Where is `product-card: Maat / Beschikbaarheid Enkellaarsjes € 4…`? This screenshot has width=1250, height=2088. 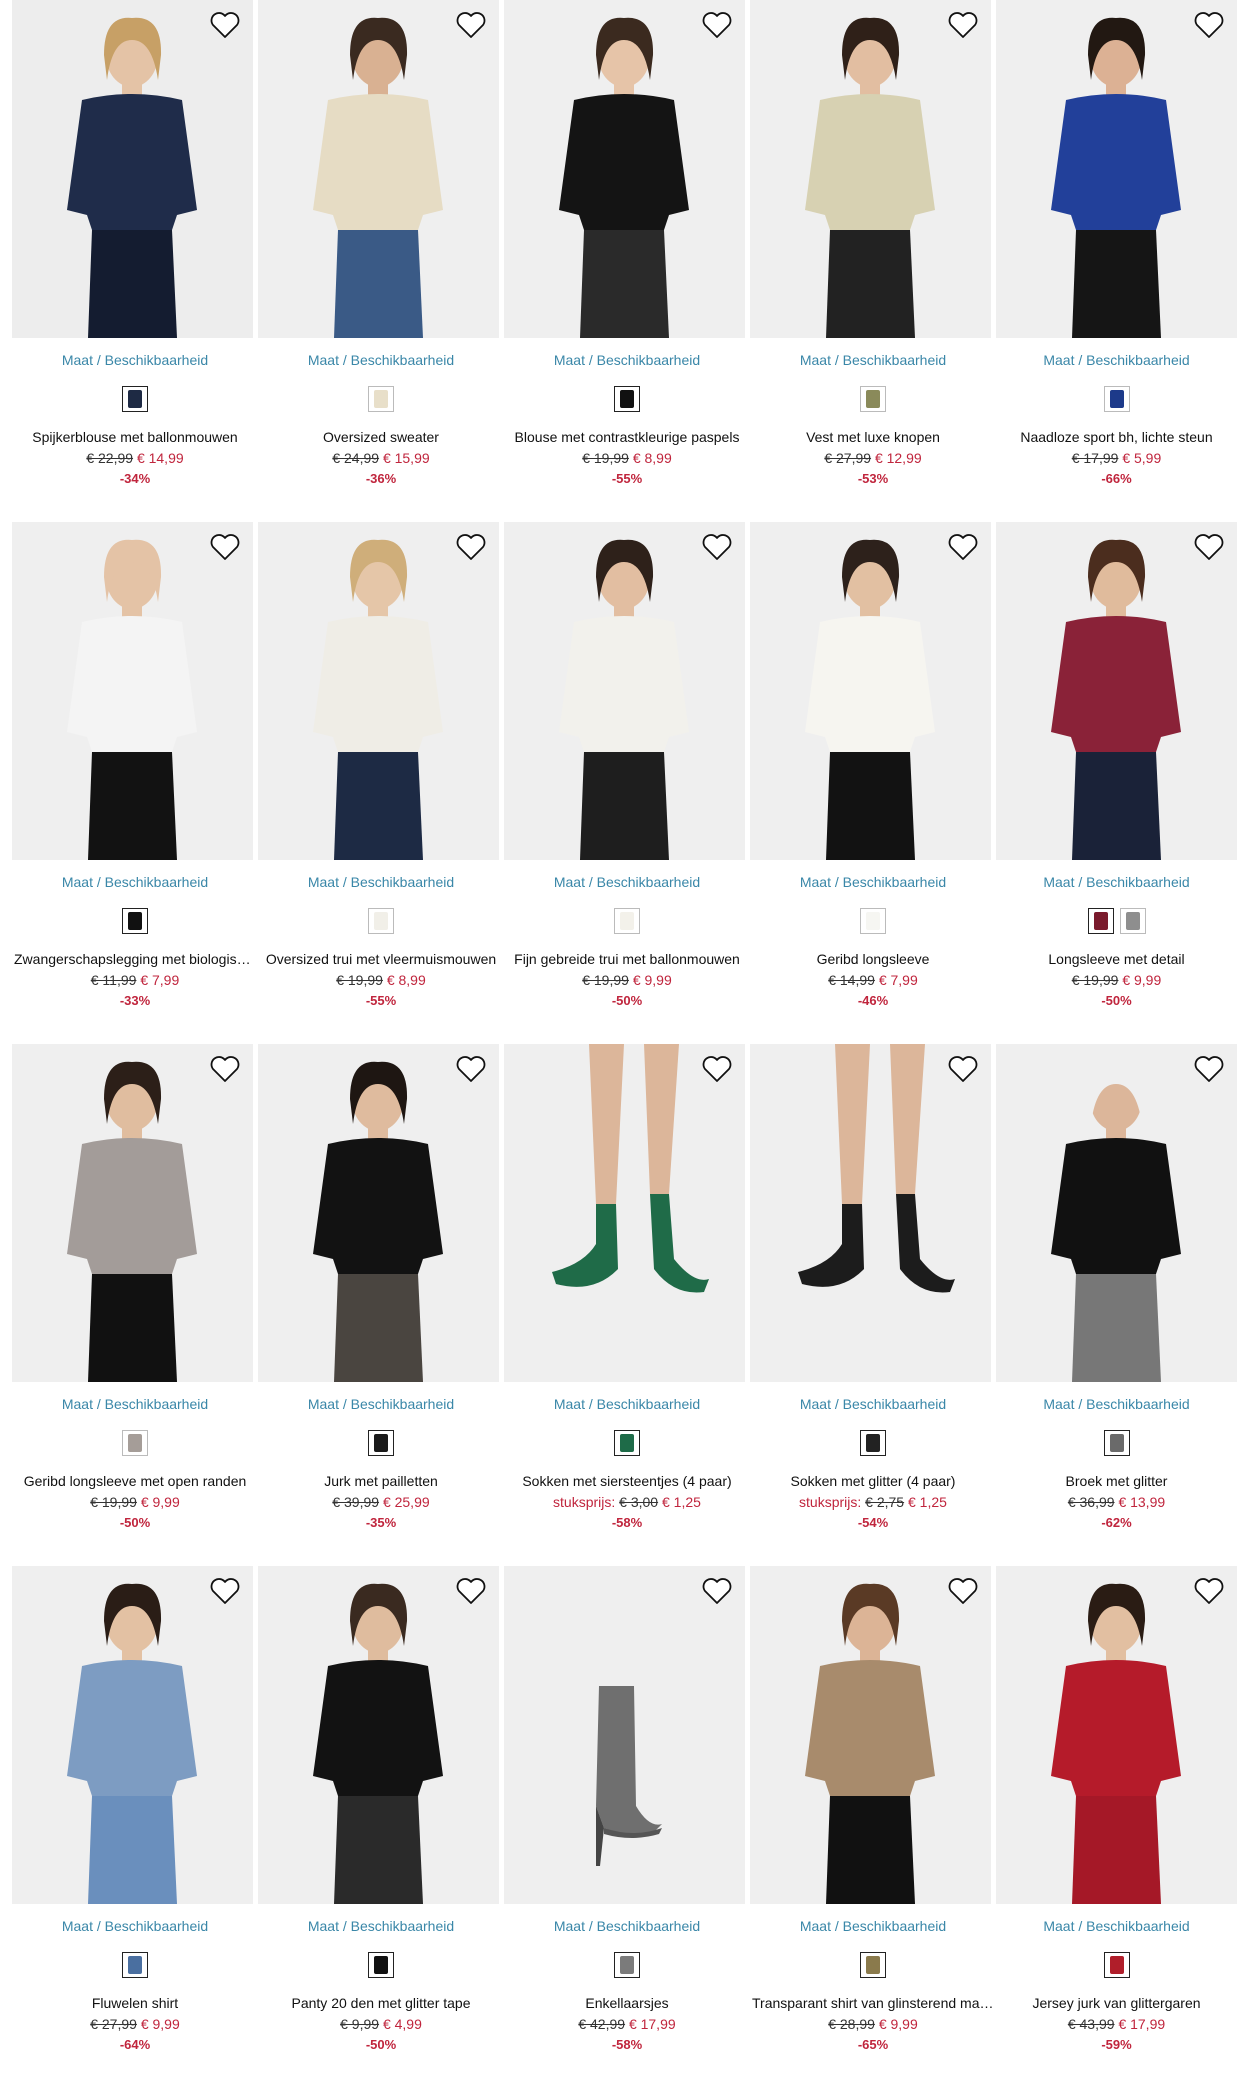 product-card: Maat / Beschikbaarheid Enkellaarsjes € 4… is located at coordinates (627, 1827).